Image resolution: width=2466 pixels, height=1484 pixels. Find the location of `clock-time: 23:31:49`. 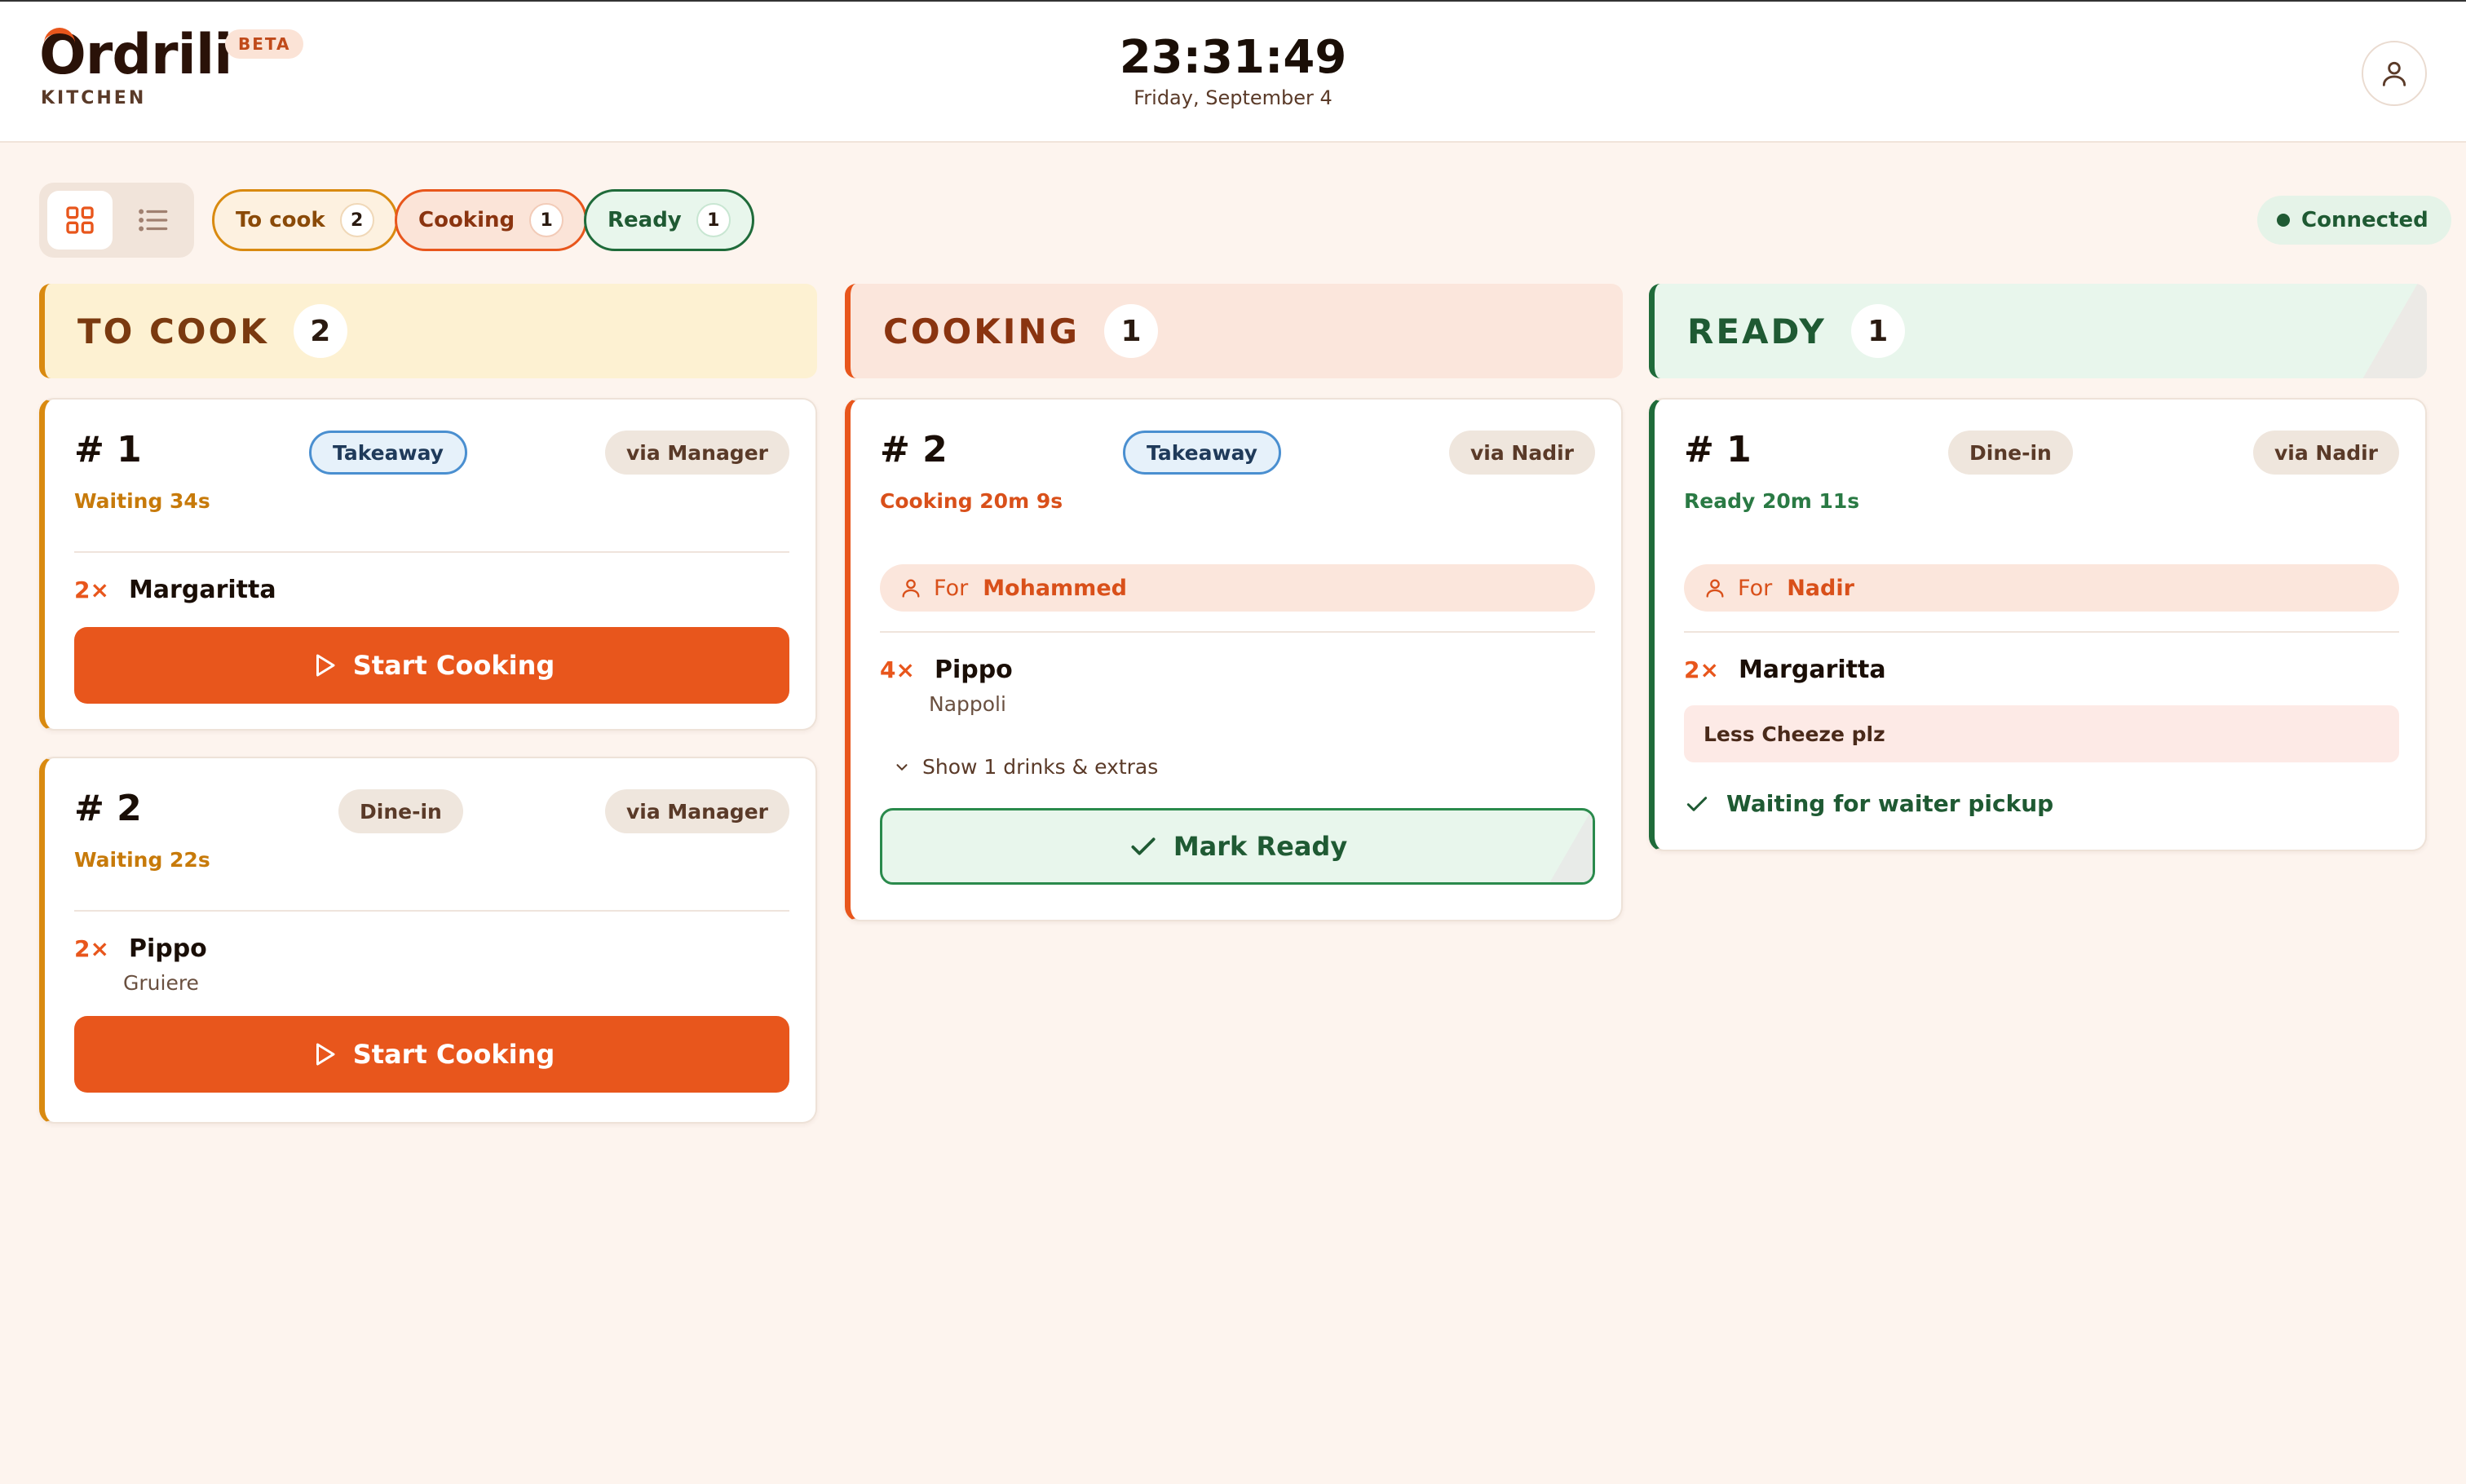

clock-time: 23:31:49 is located at coordinates (1233, 57).